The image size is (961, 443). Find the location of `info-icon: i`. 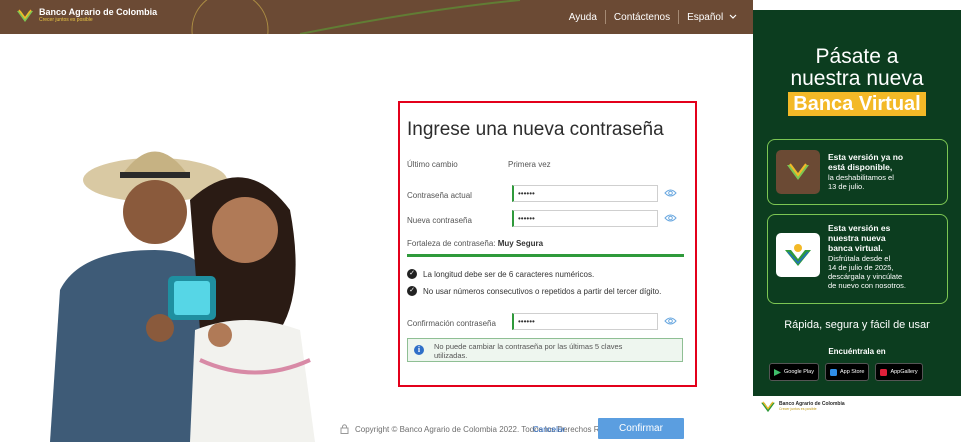

info-icon: i is located at coordinates (419, 350).